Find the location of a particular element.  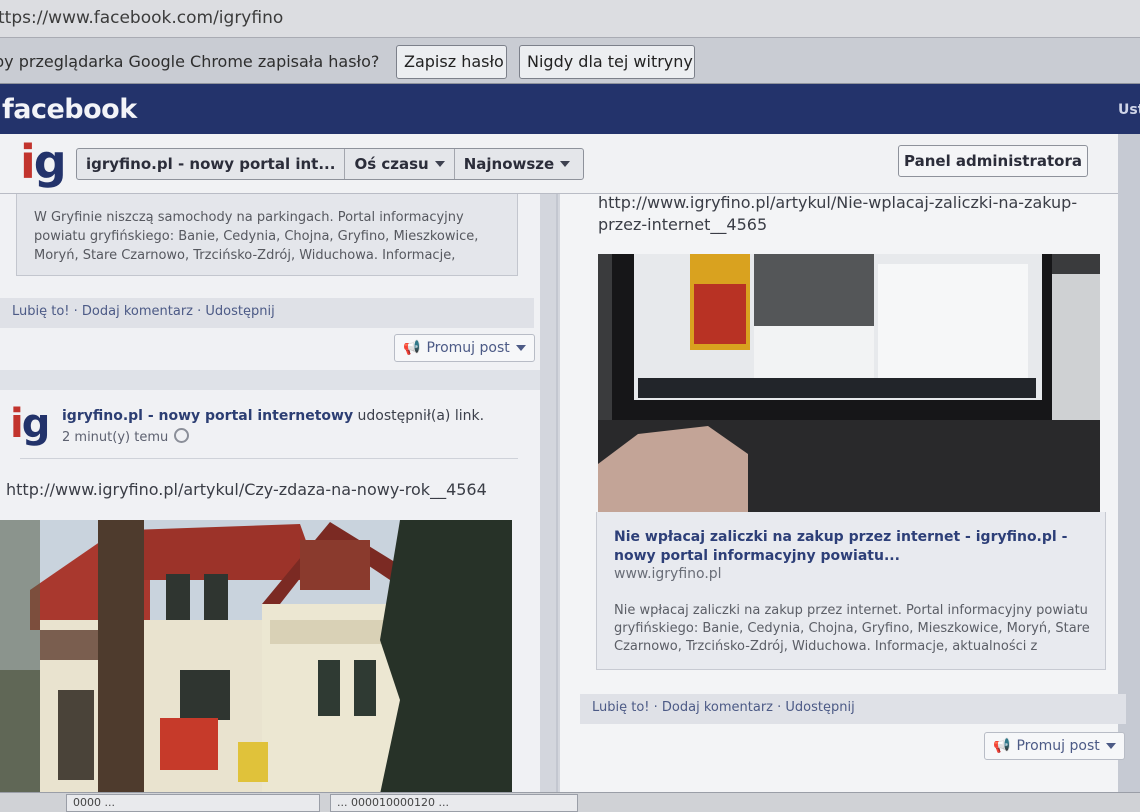

url-text: ttps://www.facebook.com/igryfino is located at coordinates (141, 18).